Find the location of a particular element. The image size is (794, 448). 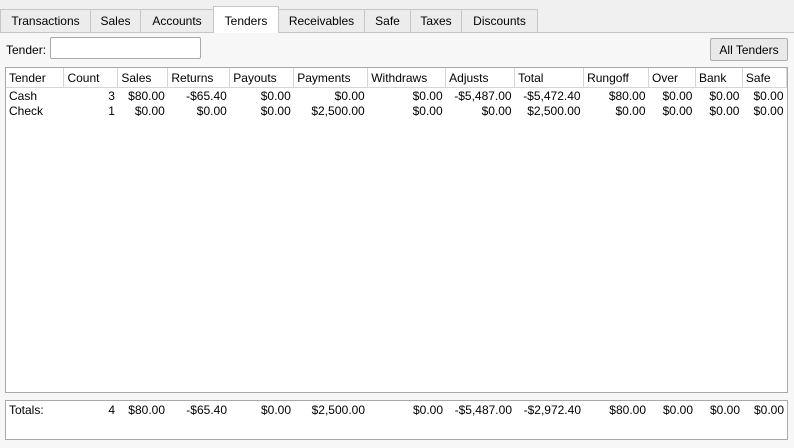

column-header-sales: Sales is located at coordinates (143, 78).